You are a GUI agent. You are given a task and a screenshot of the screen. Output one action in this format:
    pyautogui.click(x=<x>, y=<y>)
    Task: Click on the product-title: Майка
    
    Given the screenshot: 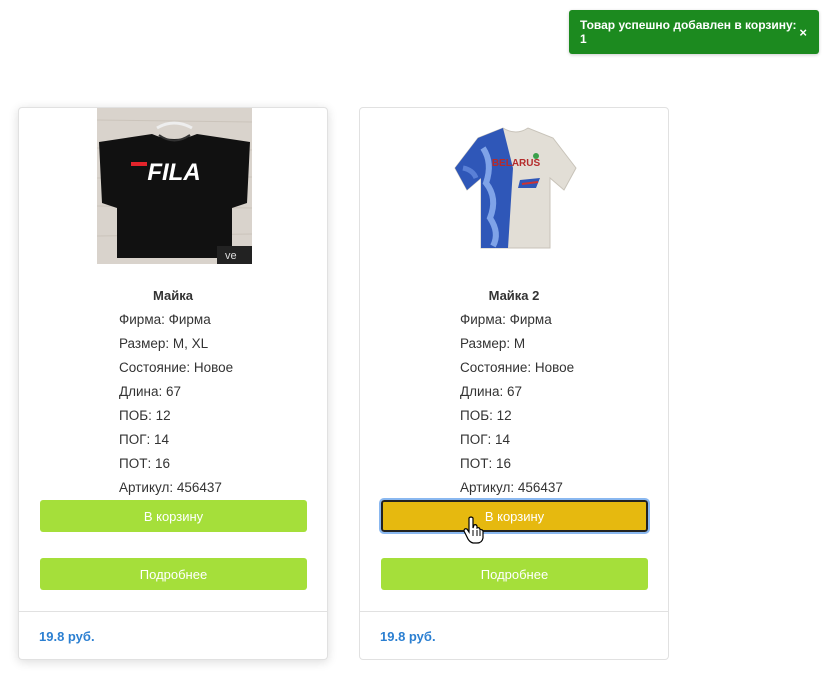 What is the action you would take?
    pyautogui.click(x=173, y=295)
    